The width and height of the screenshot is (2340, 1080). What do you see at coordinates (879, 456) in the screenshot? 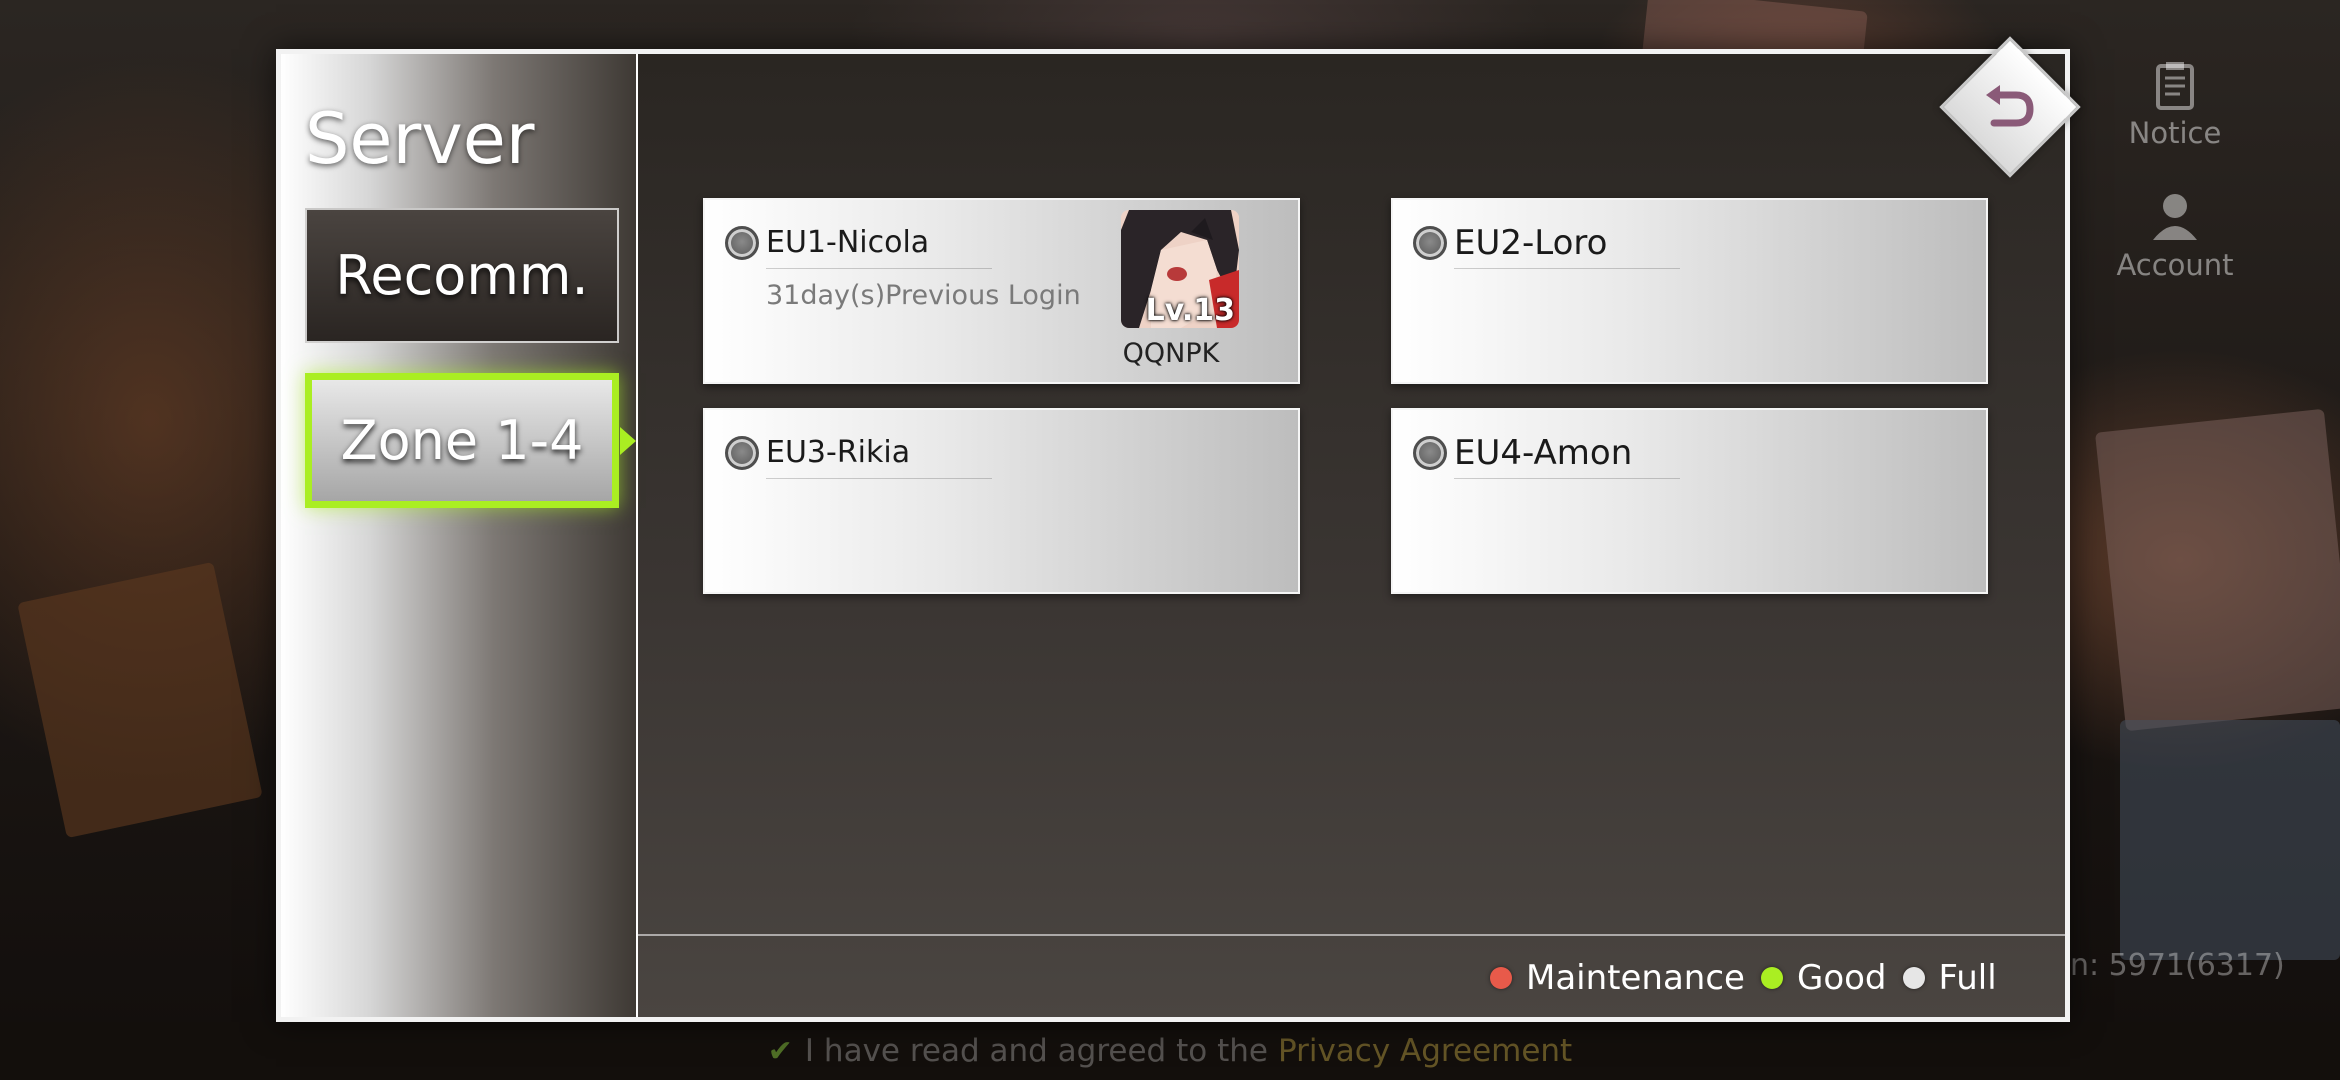
I see `server-name: EU3-Rikia` at bounding box center [879, 456].